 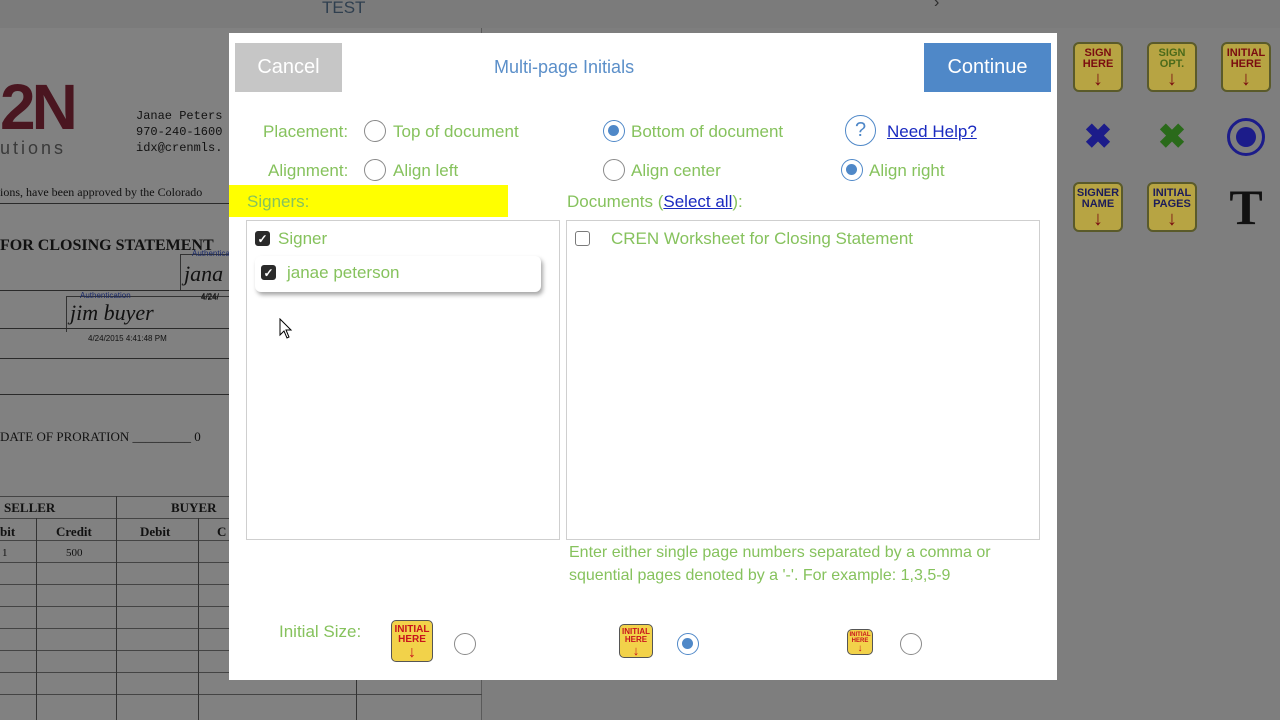 I want to click on contact-phone: 970-240-1600, so click(x=179, y=132).